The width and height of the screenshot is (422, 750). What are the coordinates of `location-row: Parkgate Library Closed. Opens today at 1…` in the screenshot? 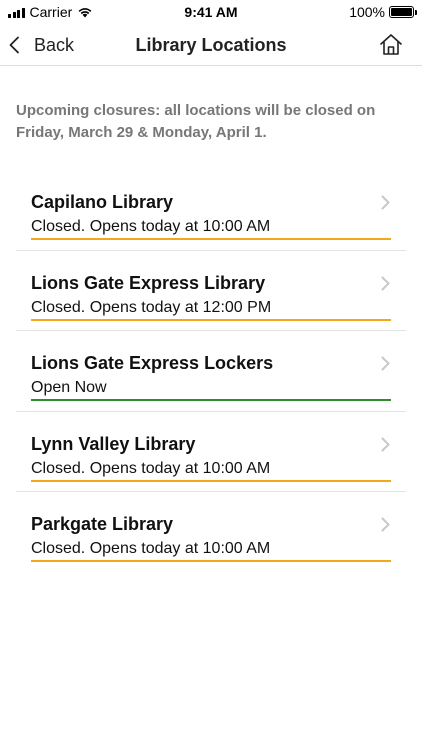 It's located at (211, 532).